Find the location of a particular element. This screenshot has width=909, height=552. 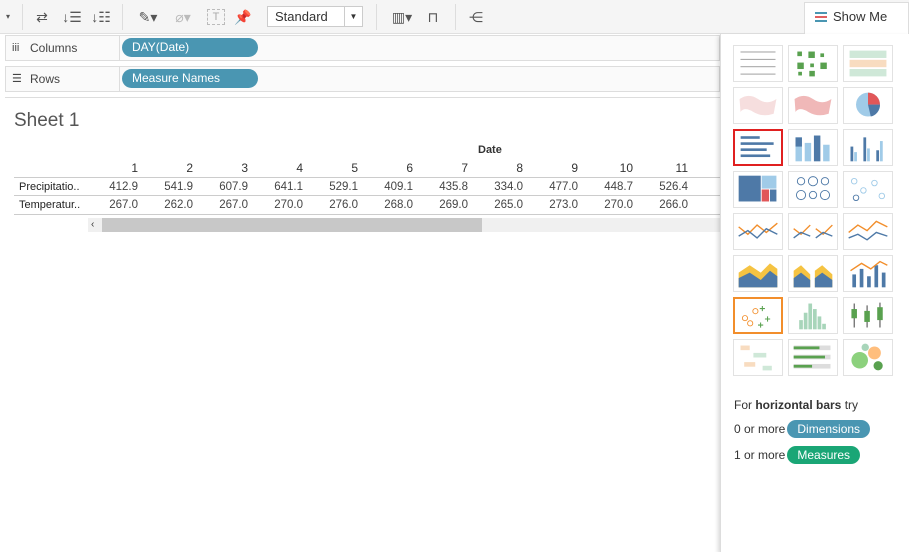

pin-icon: 📌 is located at coordinates (243, 17).